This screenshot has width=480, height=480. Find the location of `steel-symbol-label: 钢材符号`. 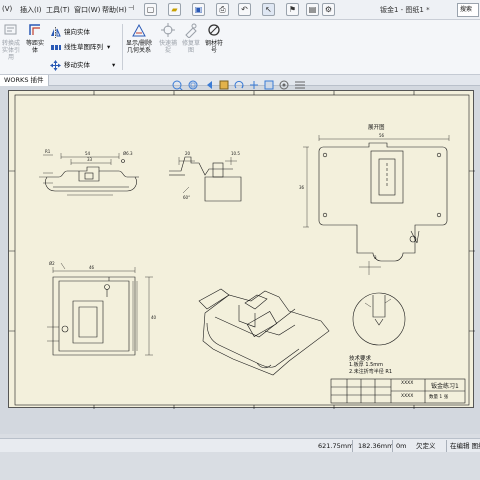

steel-symbol-label: 钢材符号 is located at coordinates (213, 47).